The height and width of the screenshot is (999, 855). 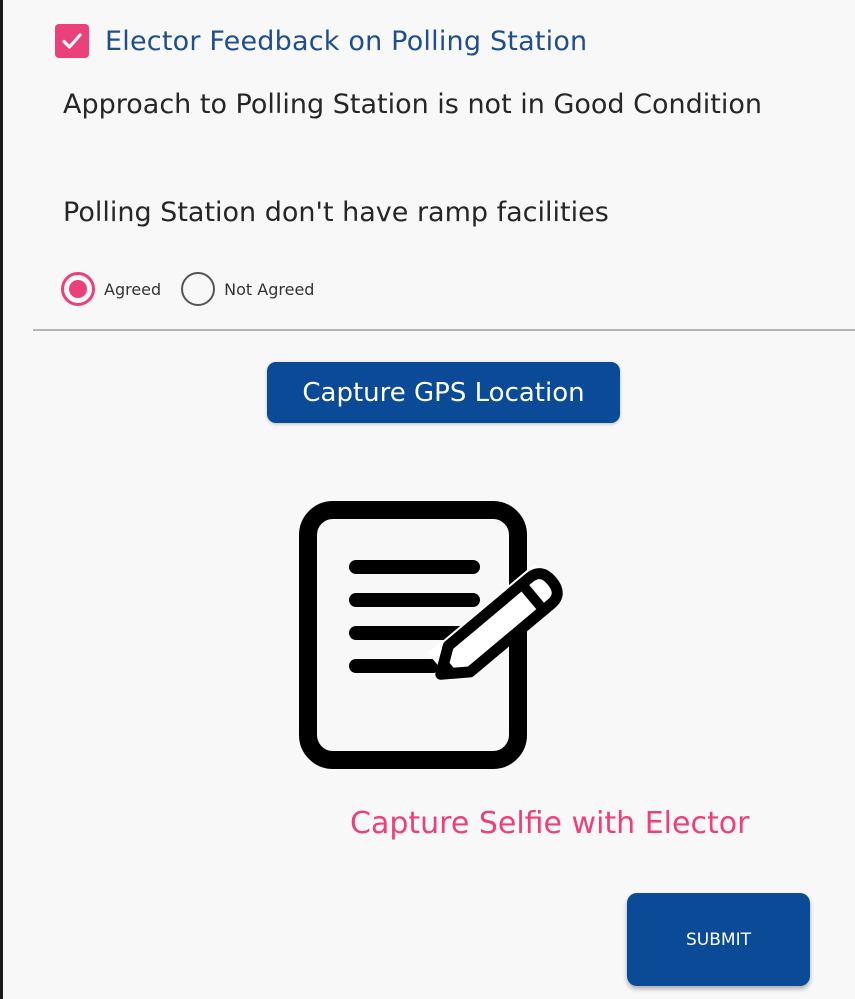 I want to click on submit-button: SUBMIT, so click(x=718, y=939).